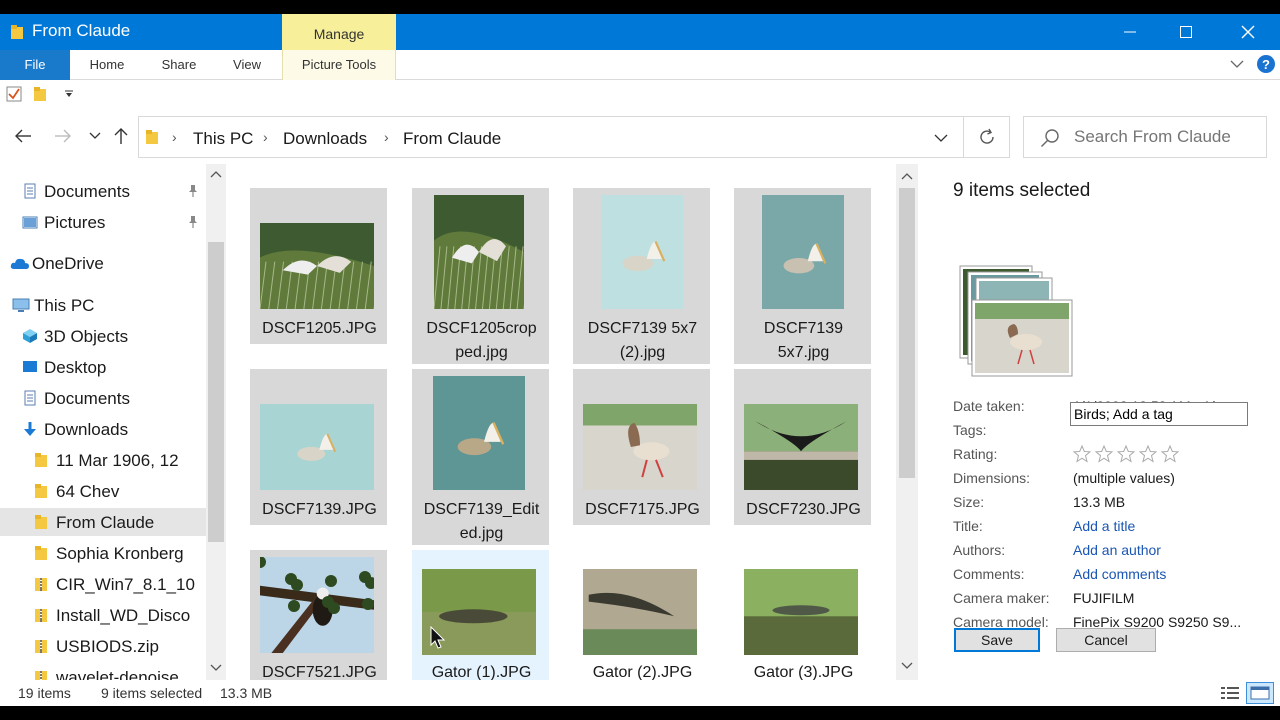 This screenshot has height=720, width=1280. What do you see at coordinates (1237, 64) in the screenshot?
I see `expand-ribbon-icon` at bounding box center [1237, 64].